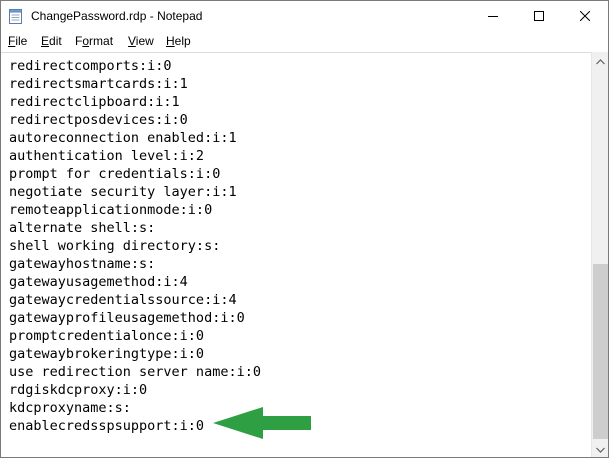 The image size is (609, 458). What do you see at coordinates (90, 66) in the screenshot?
I see `editor-line: redirectcomports:i:0` at bounding box center [90, 66].